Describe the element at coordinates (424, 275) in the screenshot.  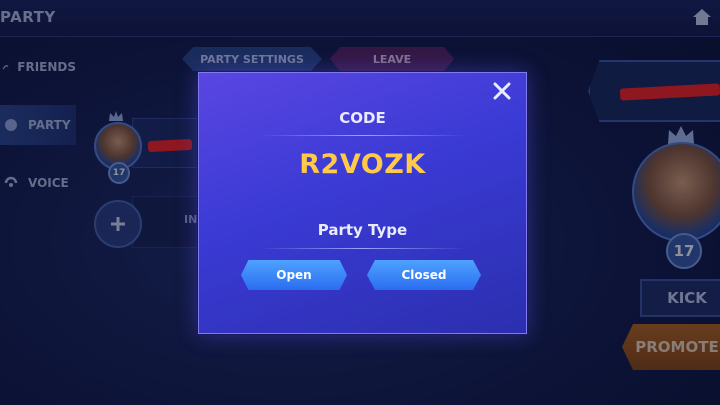
I see `closed-button: Closed` at that location.